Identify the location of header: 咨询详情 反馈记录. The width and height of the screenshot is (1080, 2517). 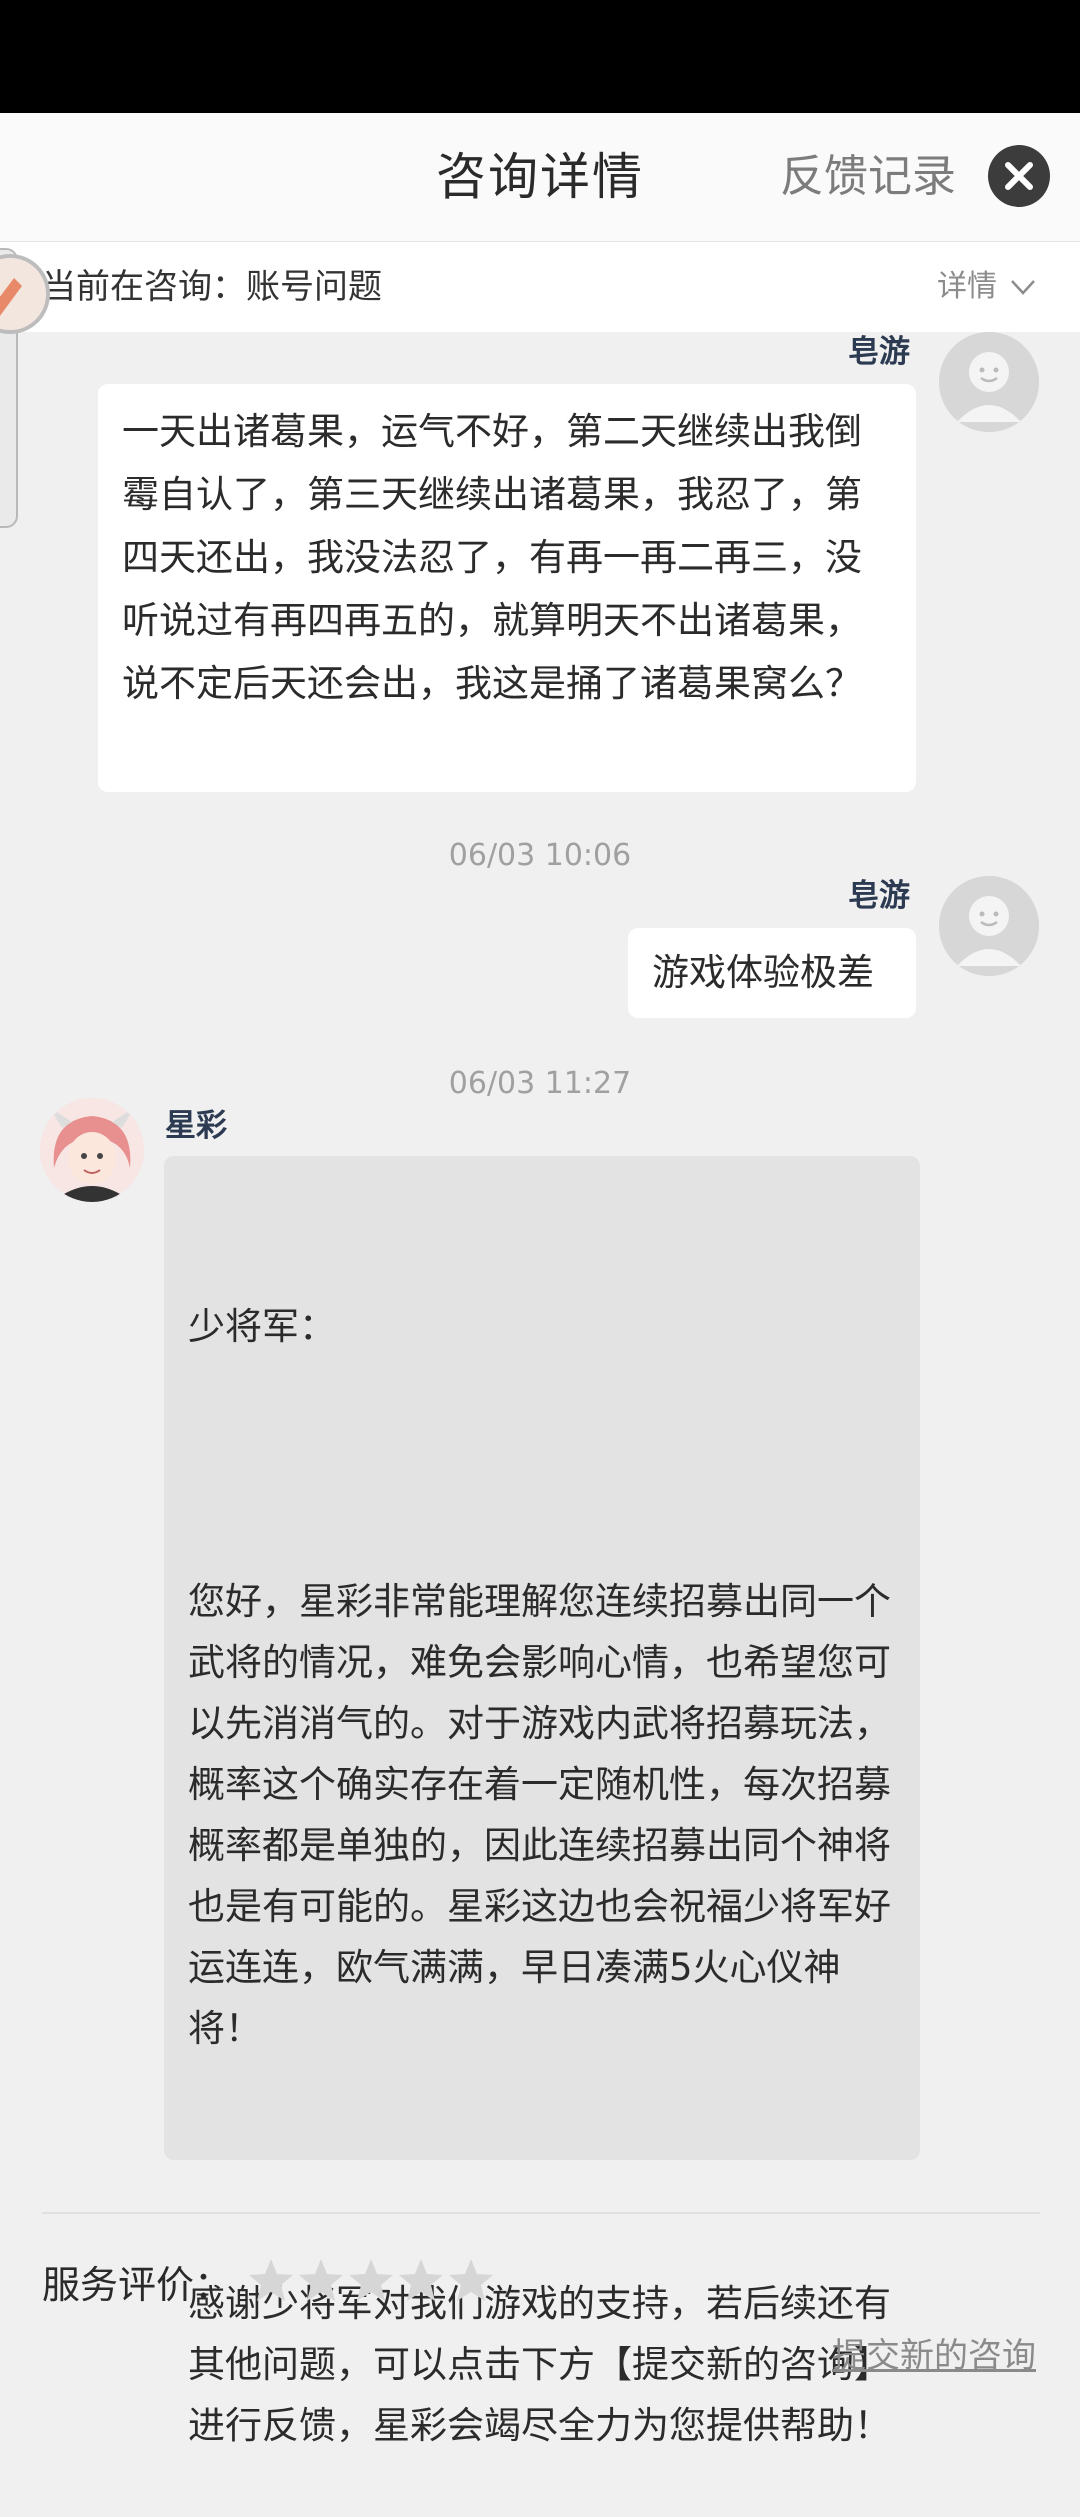
(540, 177).